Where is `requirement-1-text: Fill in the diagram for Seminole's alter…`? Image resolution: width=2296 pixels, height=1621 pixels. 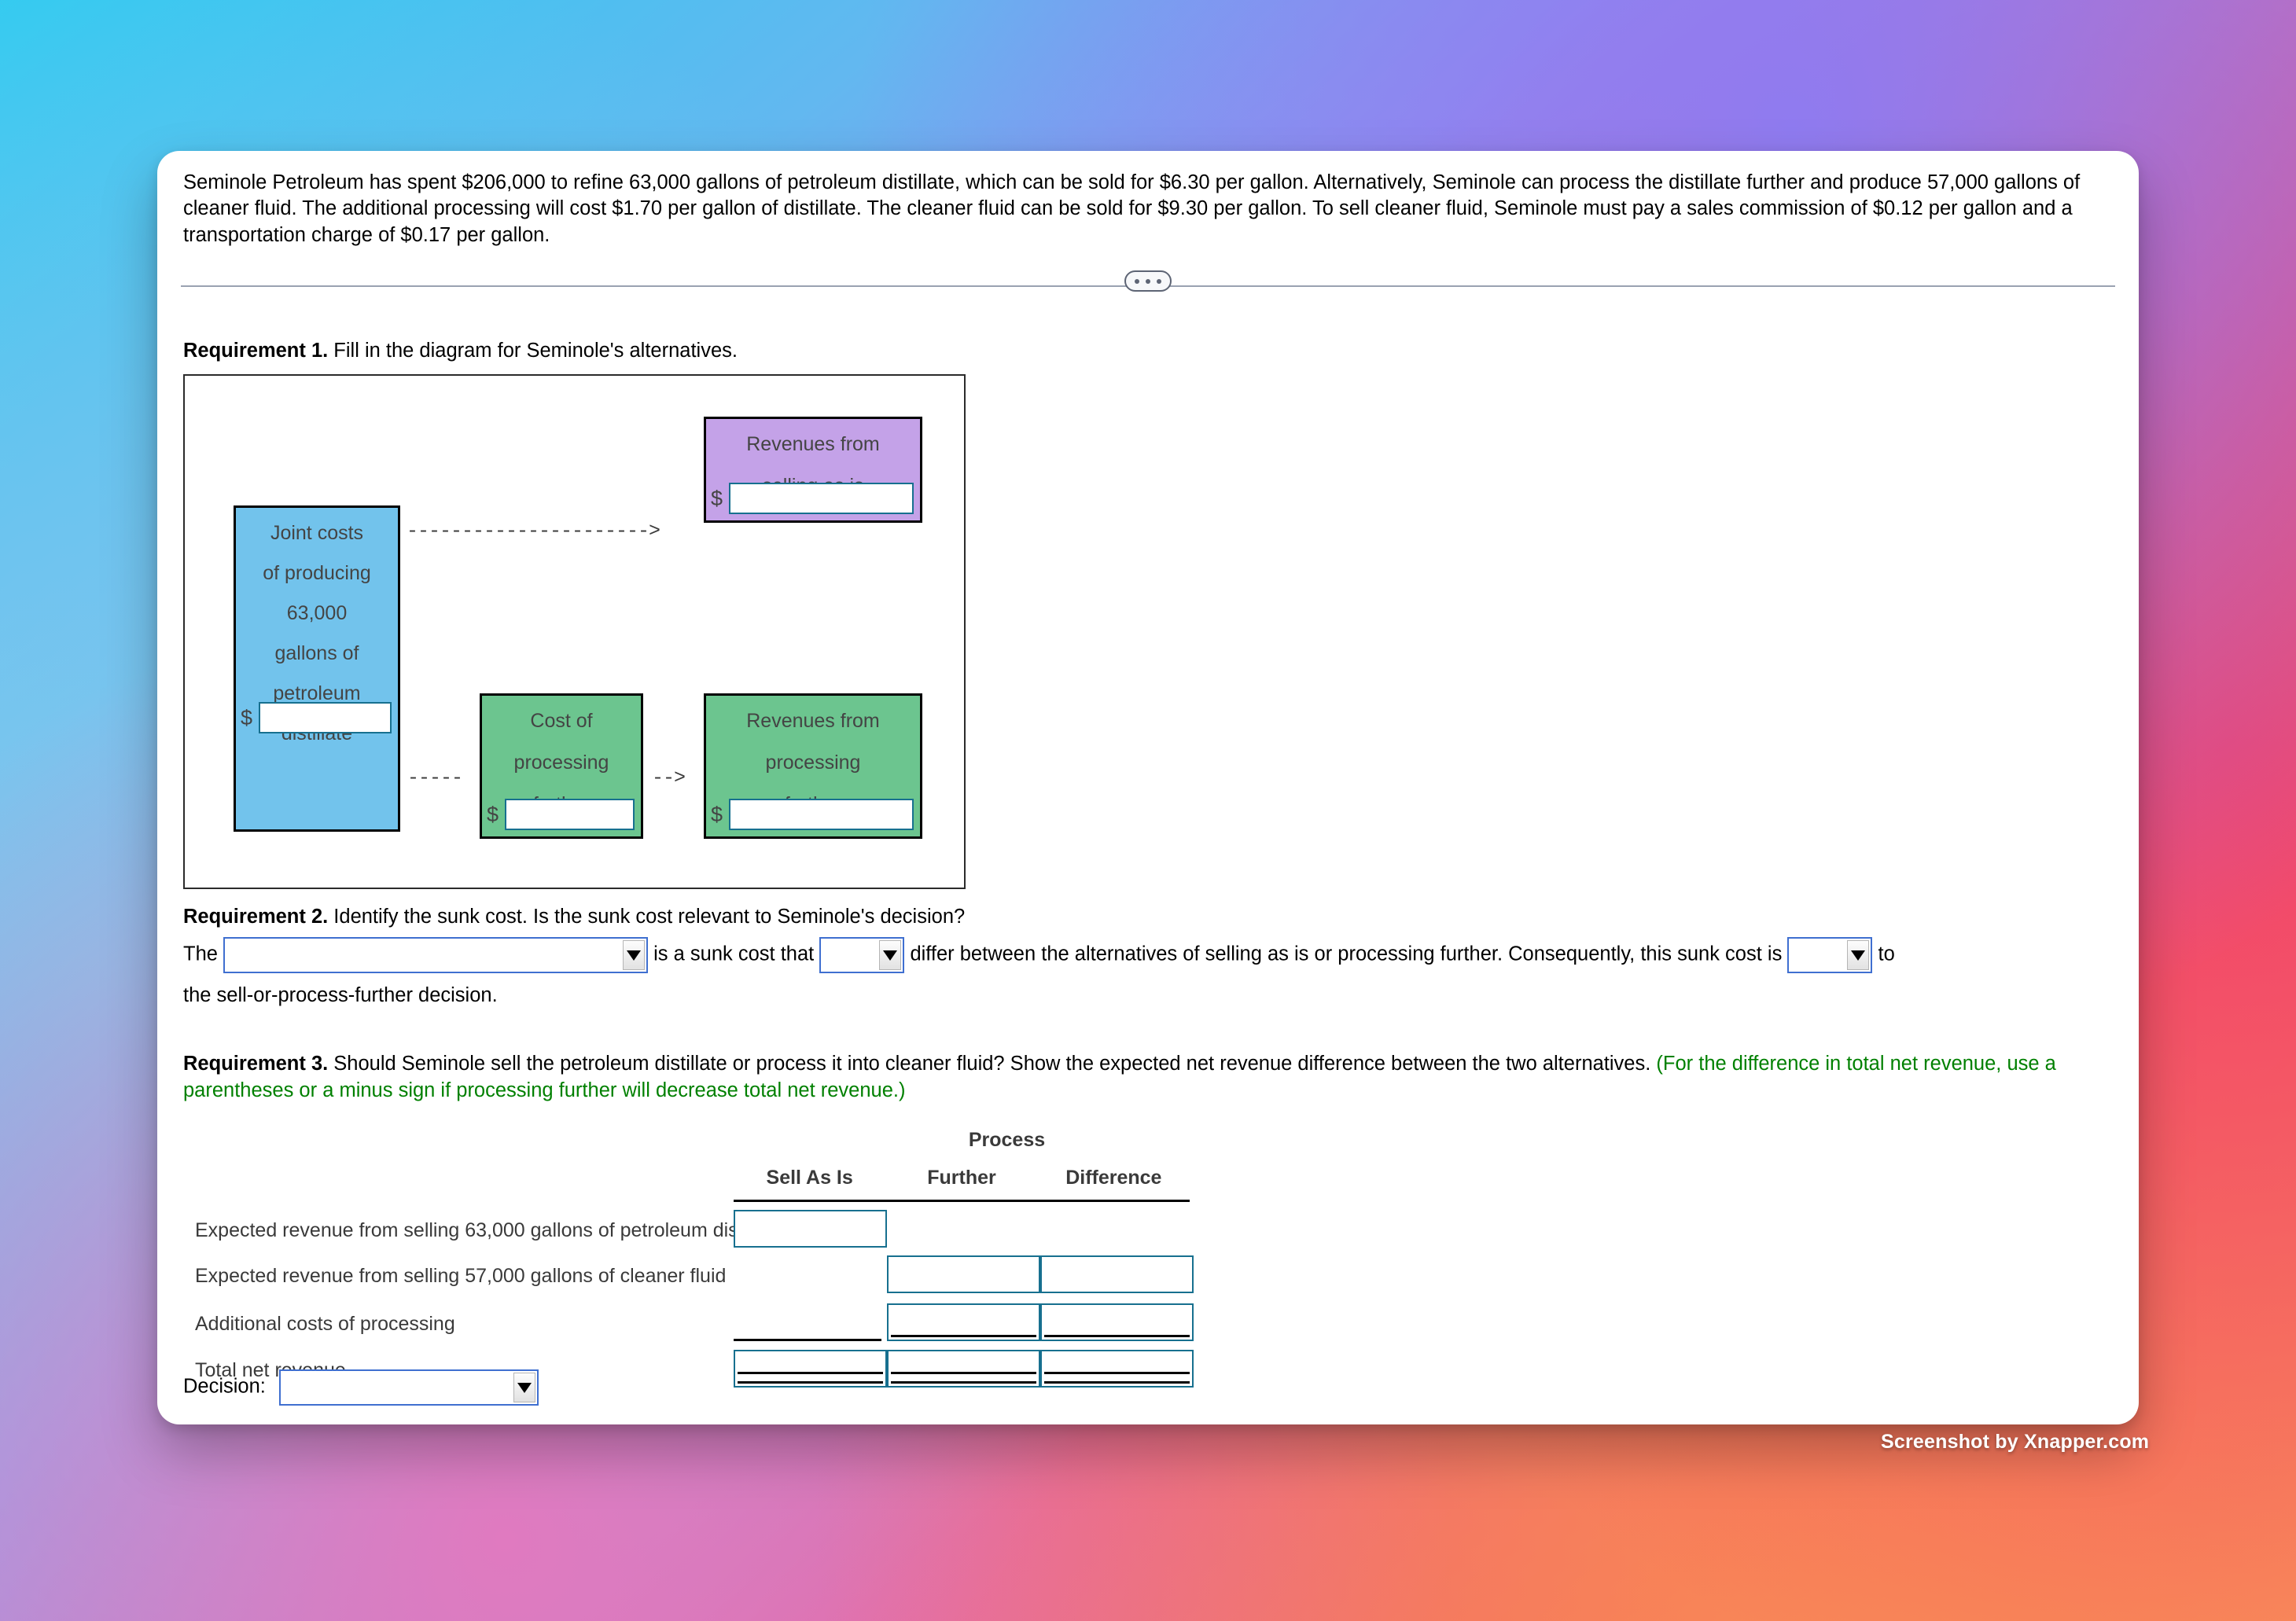 requirement-1-text: Fill in the diagram for Seminole's alter… is located at coordinates (533, 351).